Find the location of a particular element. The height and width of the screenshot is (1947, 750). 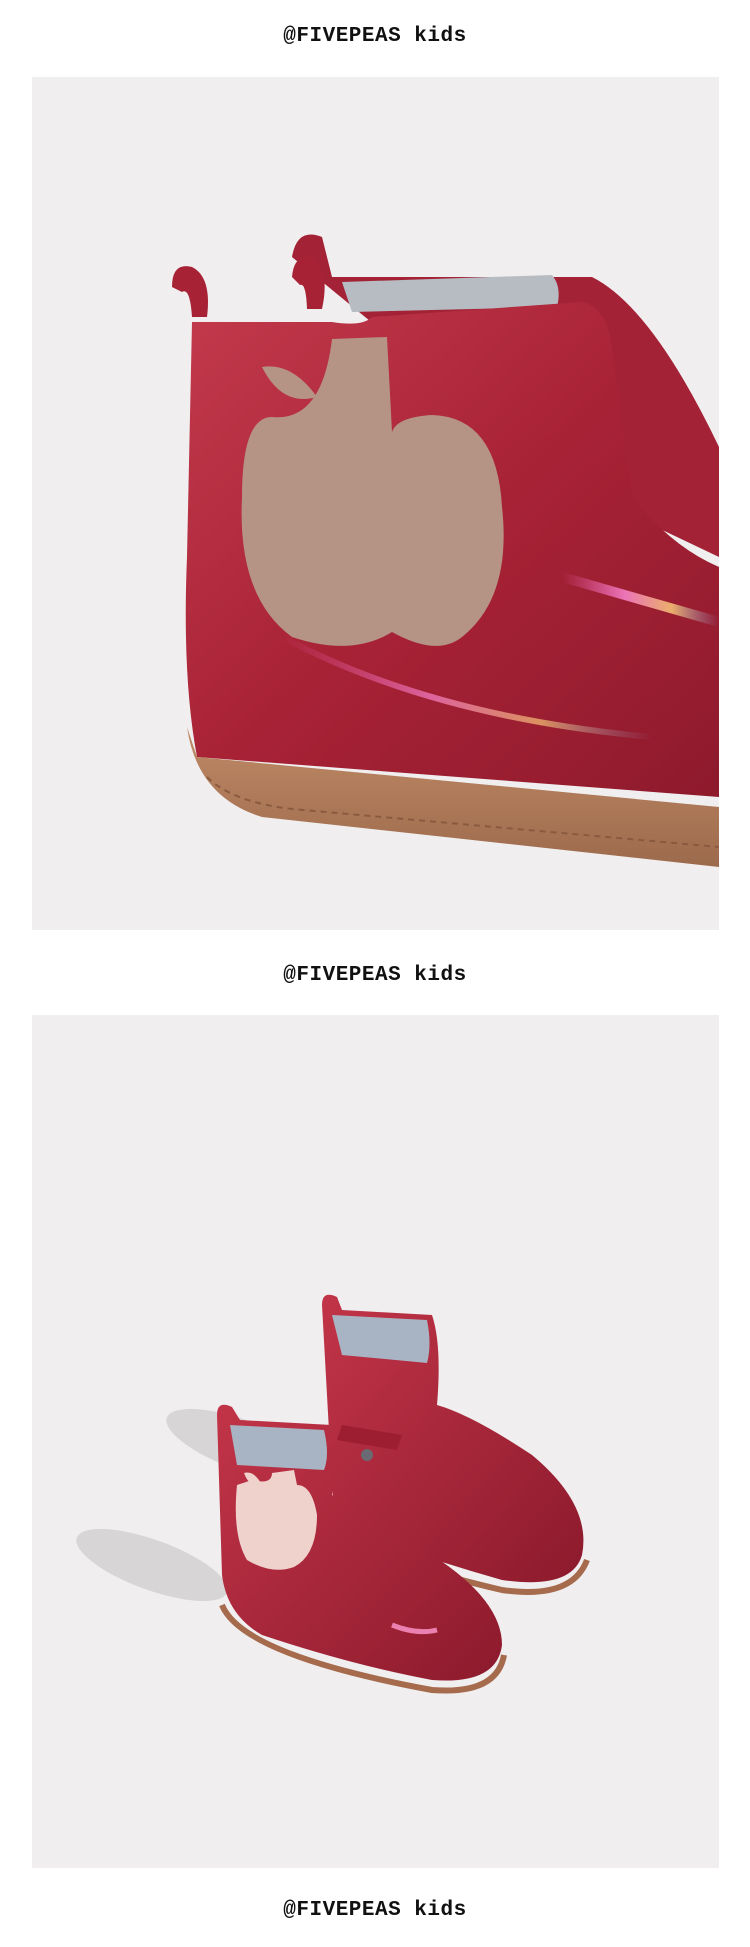

shadow-front-boot is located at coordinates (152, 1565).